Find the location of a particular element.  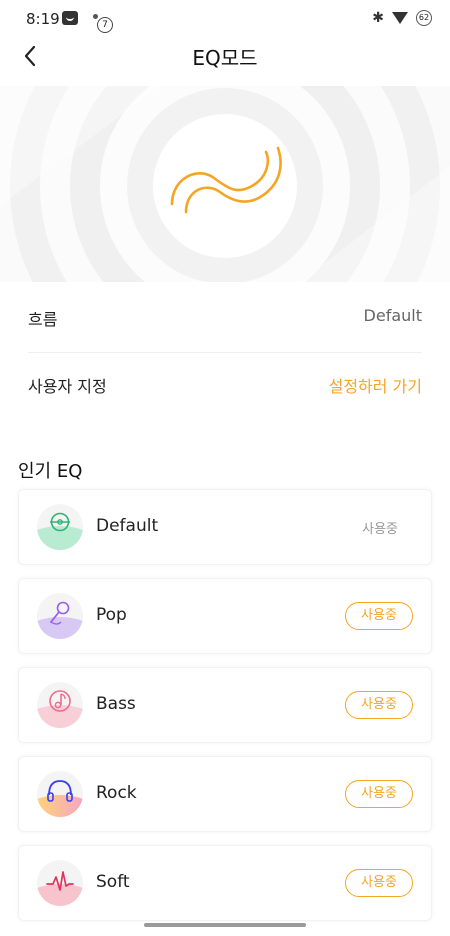

home-indicator is located at coordinates (225, 925).